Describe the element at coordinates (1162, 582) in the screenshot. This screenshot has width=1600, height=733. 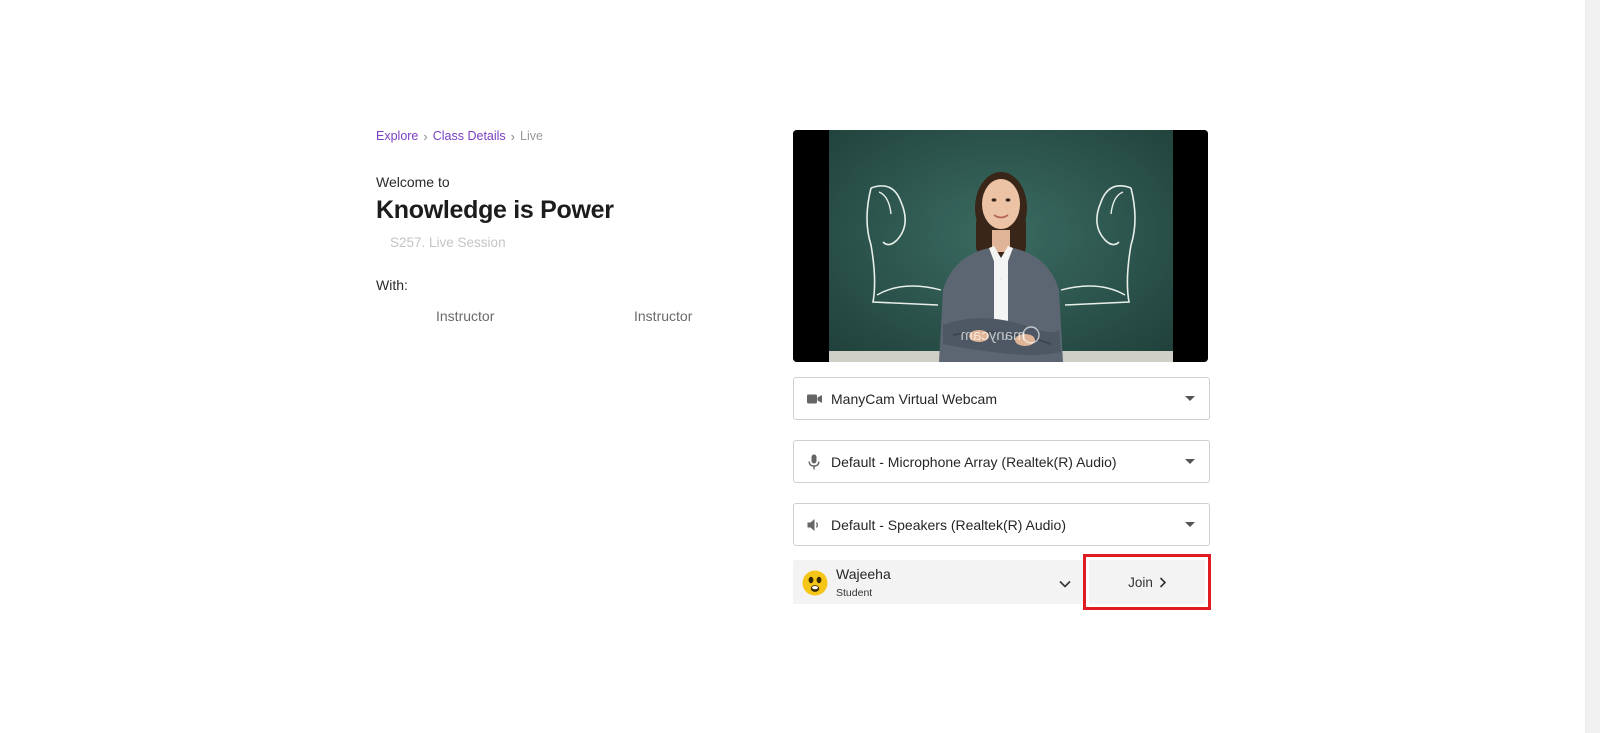
I see `chevron-right-icon` at that location.